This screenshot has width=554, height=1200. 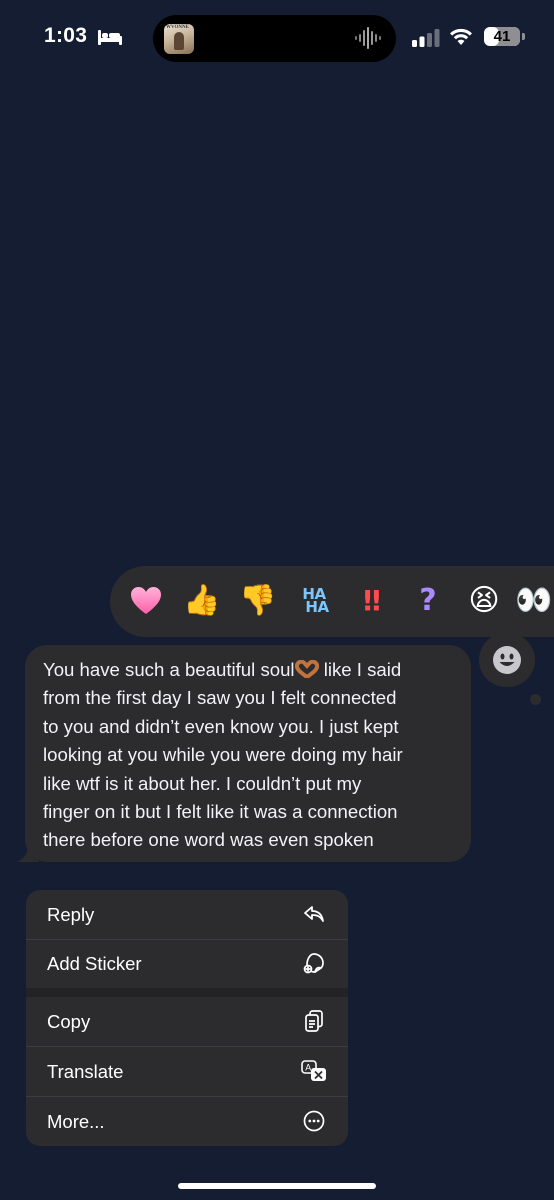 What do you see at coordinates (94, 963) in the screenshot?
I see `menu-item-label: Add Sticker` at bounding box center [94, 963].